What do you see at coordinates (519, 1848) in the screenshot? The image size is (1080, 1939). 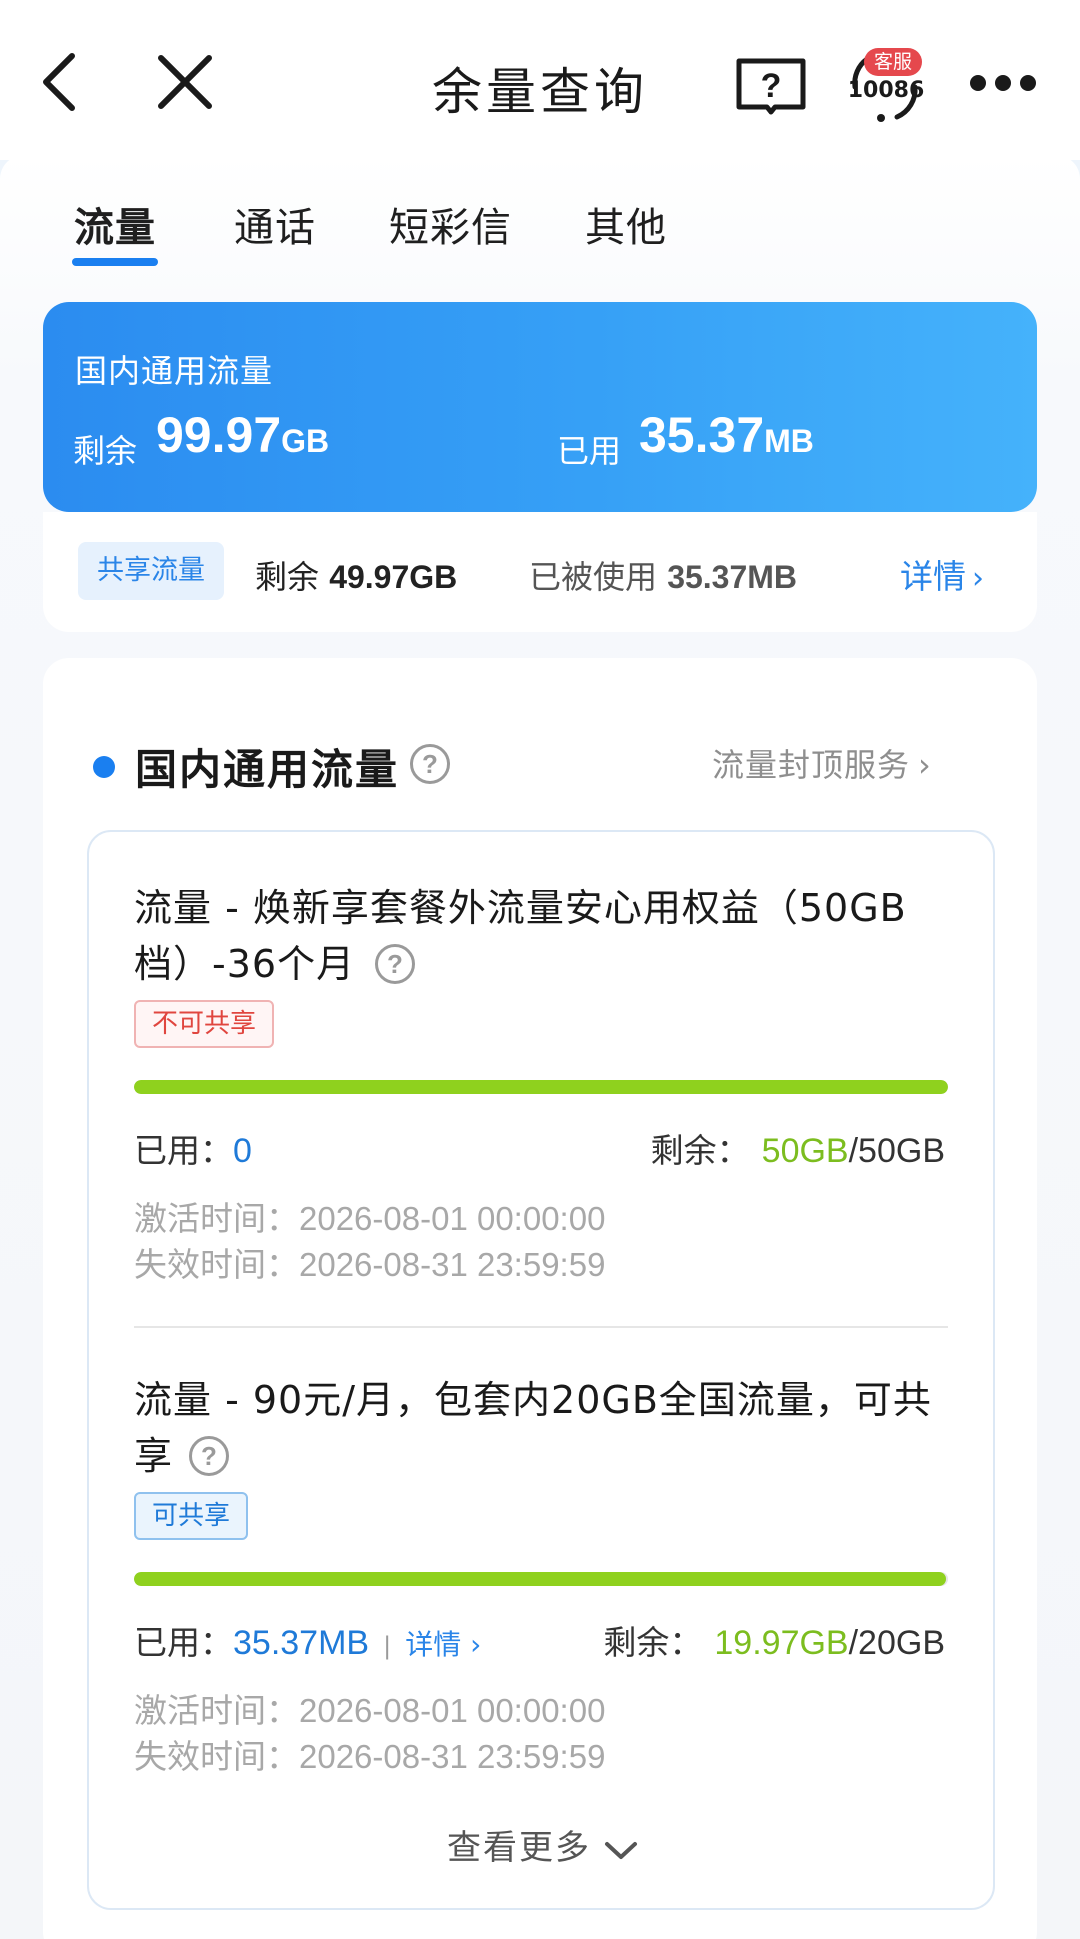 I see `view-more-label: 查看更多` at bounding box center [519, 1848].